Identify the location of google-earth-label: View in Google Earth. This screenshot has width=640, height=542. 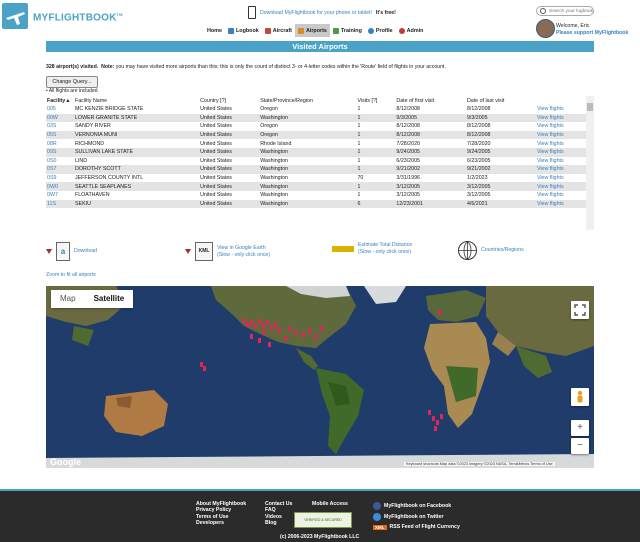
(241, 247).